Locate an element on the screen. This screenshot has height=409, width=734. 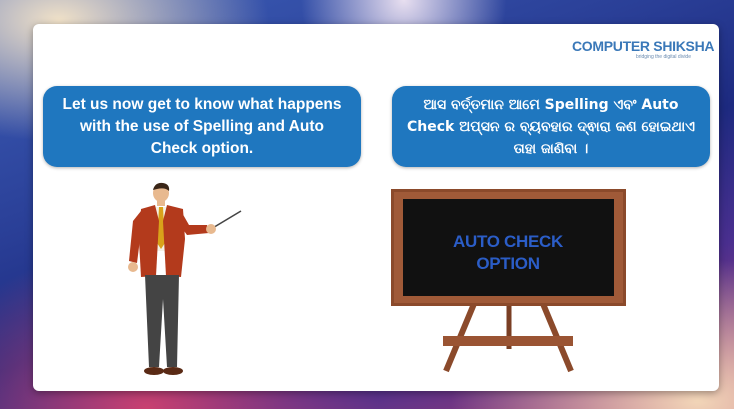
blackboard-text: AUTO CHECK OPTION is located at coordinates (508, 253).